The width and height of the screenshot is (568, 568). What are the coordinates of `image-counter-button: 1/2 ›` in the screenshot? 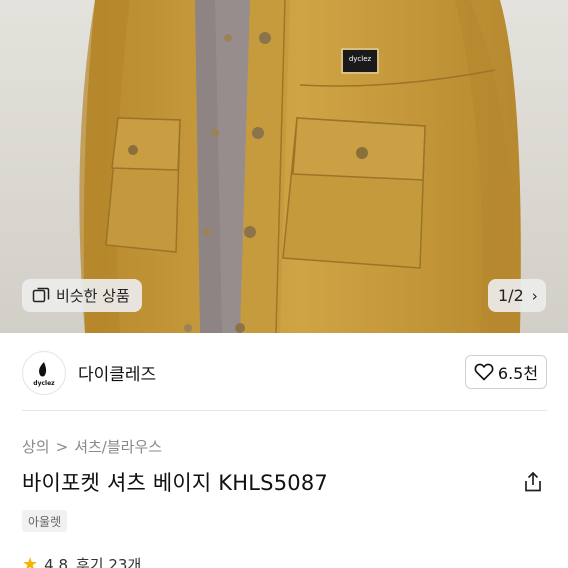 It's located at (517, 295).